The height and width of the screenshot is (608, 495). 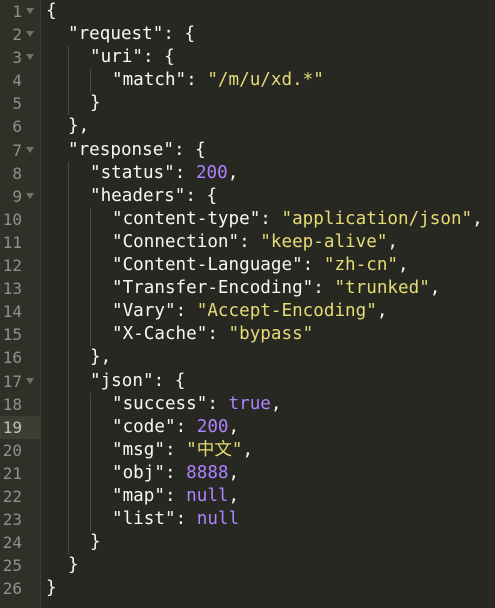 I want to click on code-line: 5}, so click(x=247, y=104).